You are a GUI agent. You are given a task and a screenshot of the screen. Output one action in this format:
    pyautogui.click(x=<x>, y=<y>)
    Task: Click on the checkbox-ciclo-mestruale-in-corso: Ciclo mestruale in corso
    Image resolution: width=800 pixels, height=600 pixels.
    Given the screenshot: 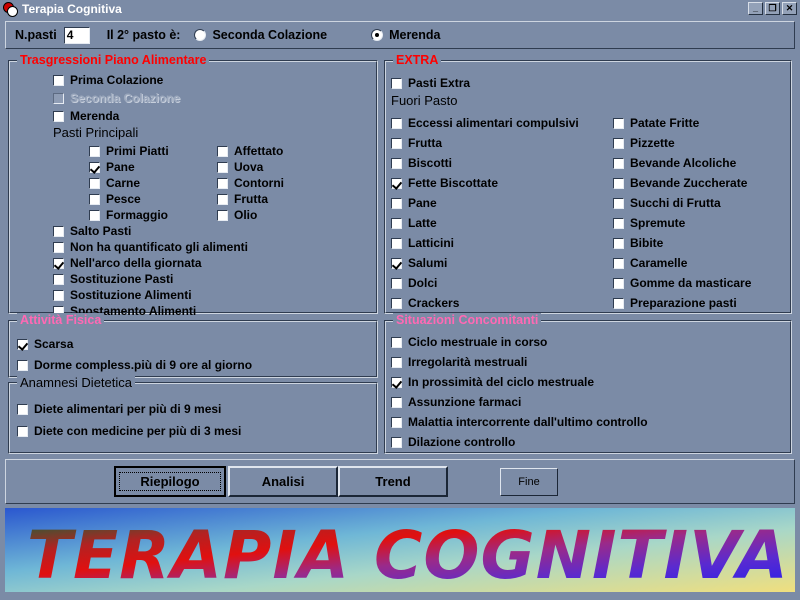 What is the action you would take?
    pyautogui.click(x=469, y=342)
    